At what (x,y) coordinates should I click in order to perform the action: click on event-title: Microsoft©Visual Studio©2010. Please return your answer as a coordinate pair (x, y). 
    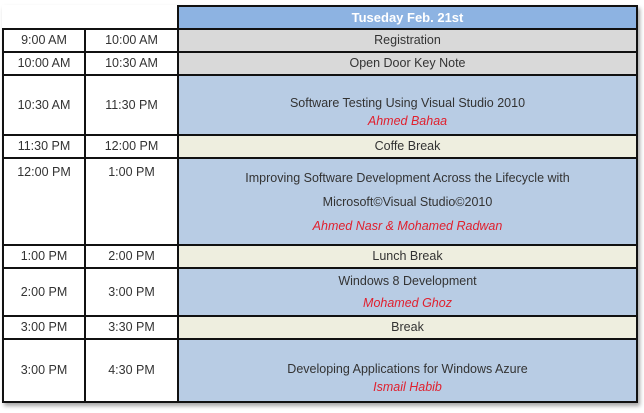
    Looking at the image, I should click on (407, 201).